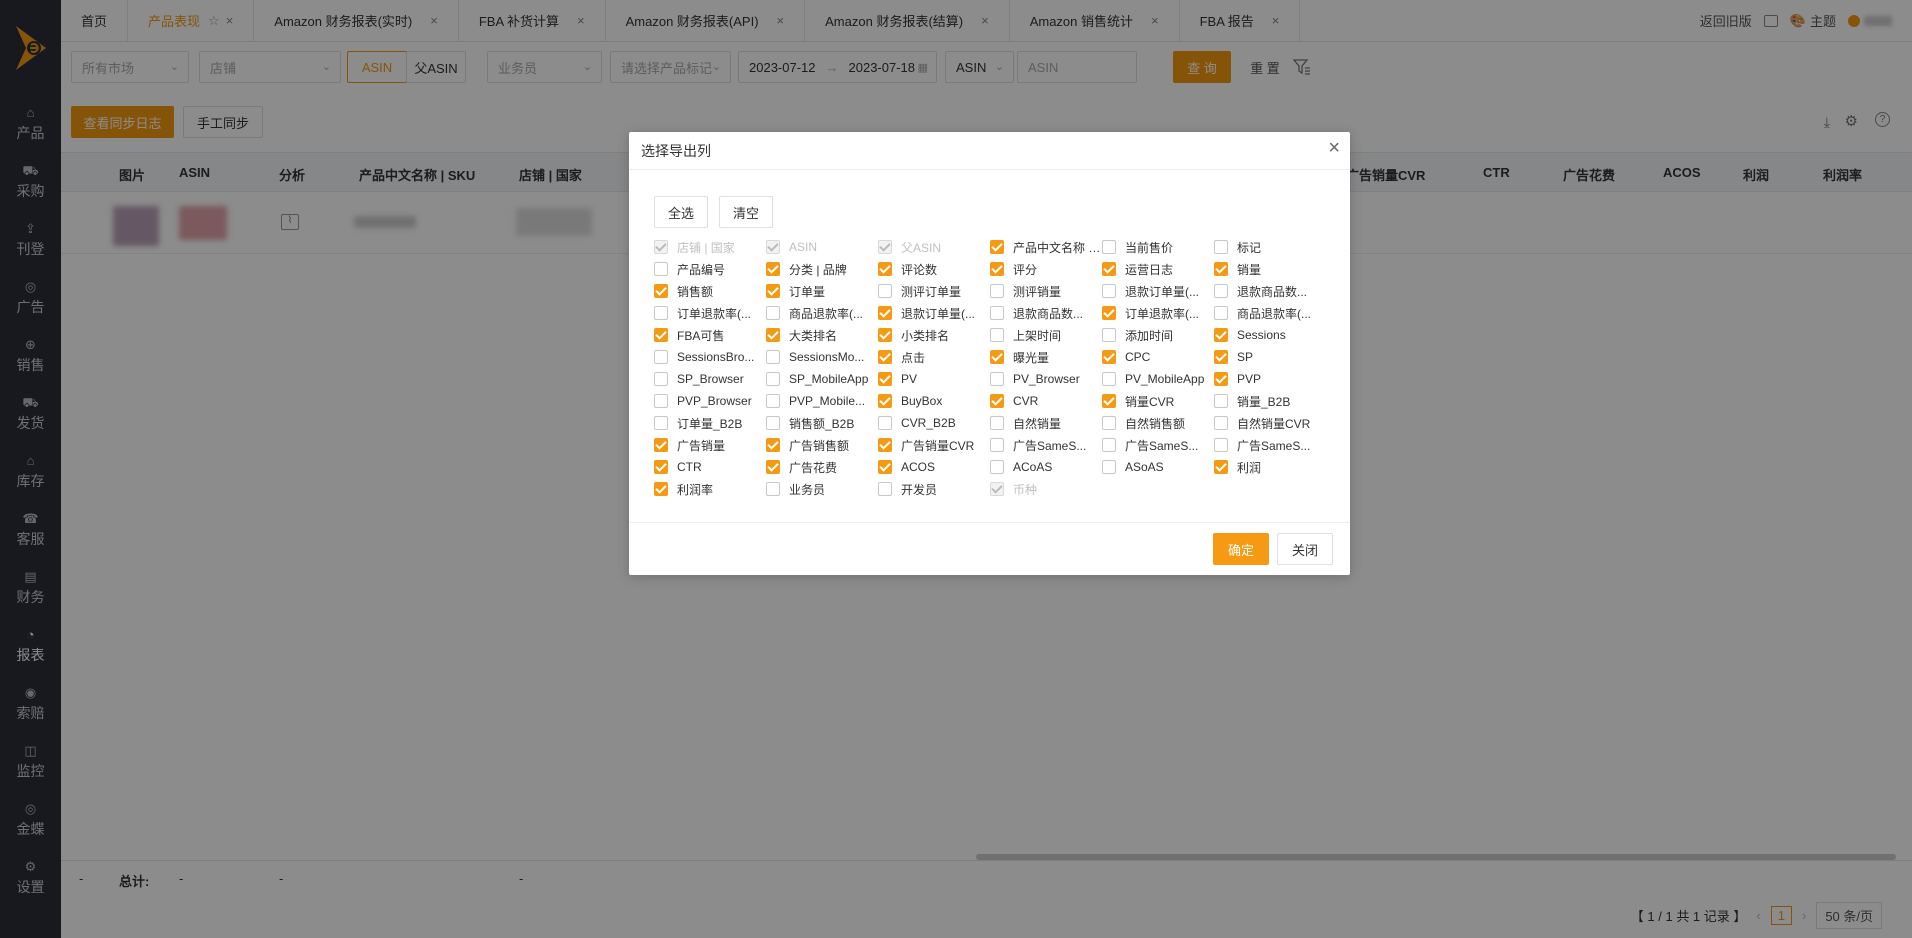  I want to click on column-checkbox: 测评订单量, so click(934, 291).